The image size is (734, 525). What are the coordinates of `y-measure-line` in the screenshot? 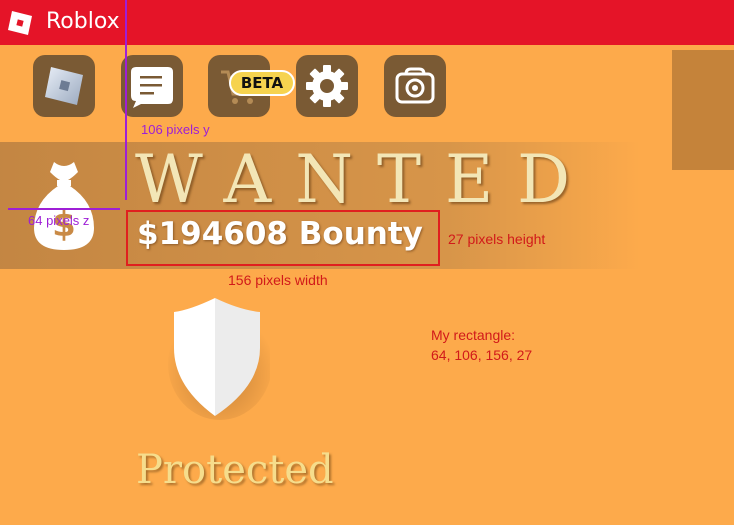 It's located at (126, 100).